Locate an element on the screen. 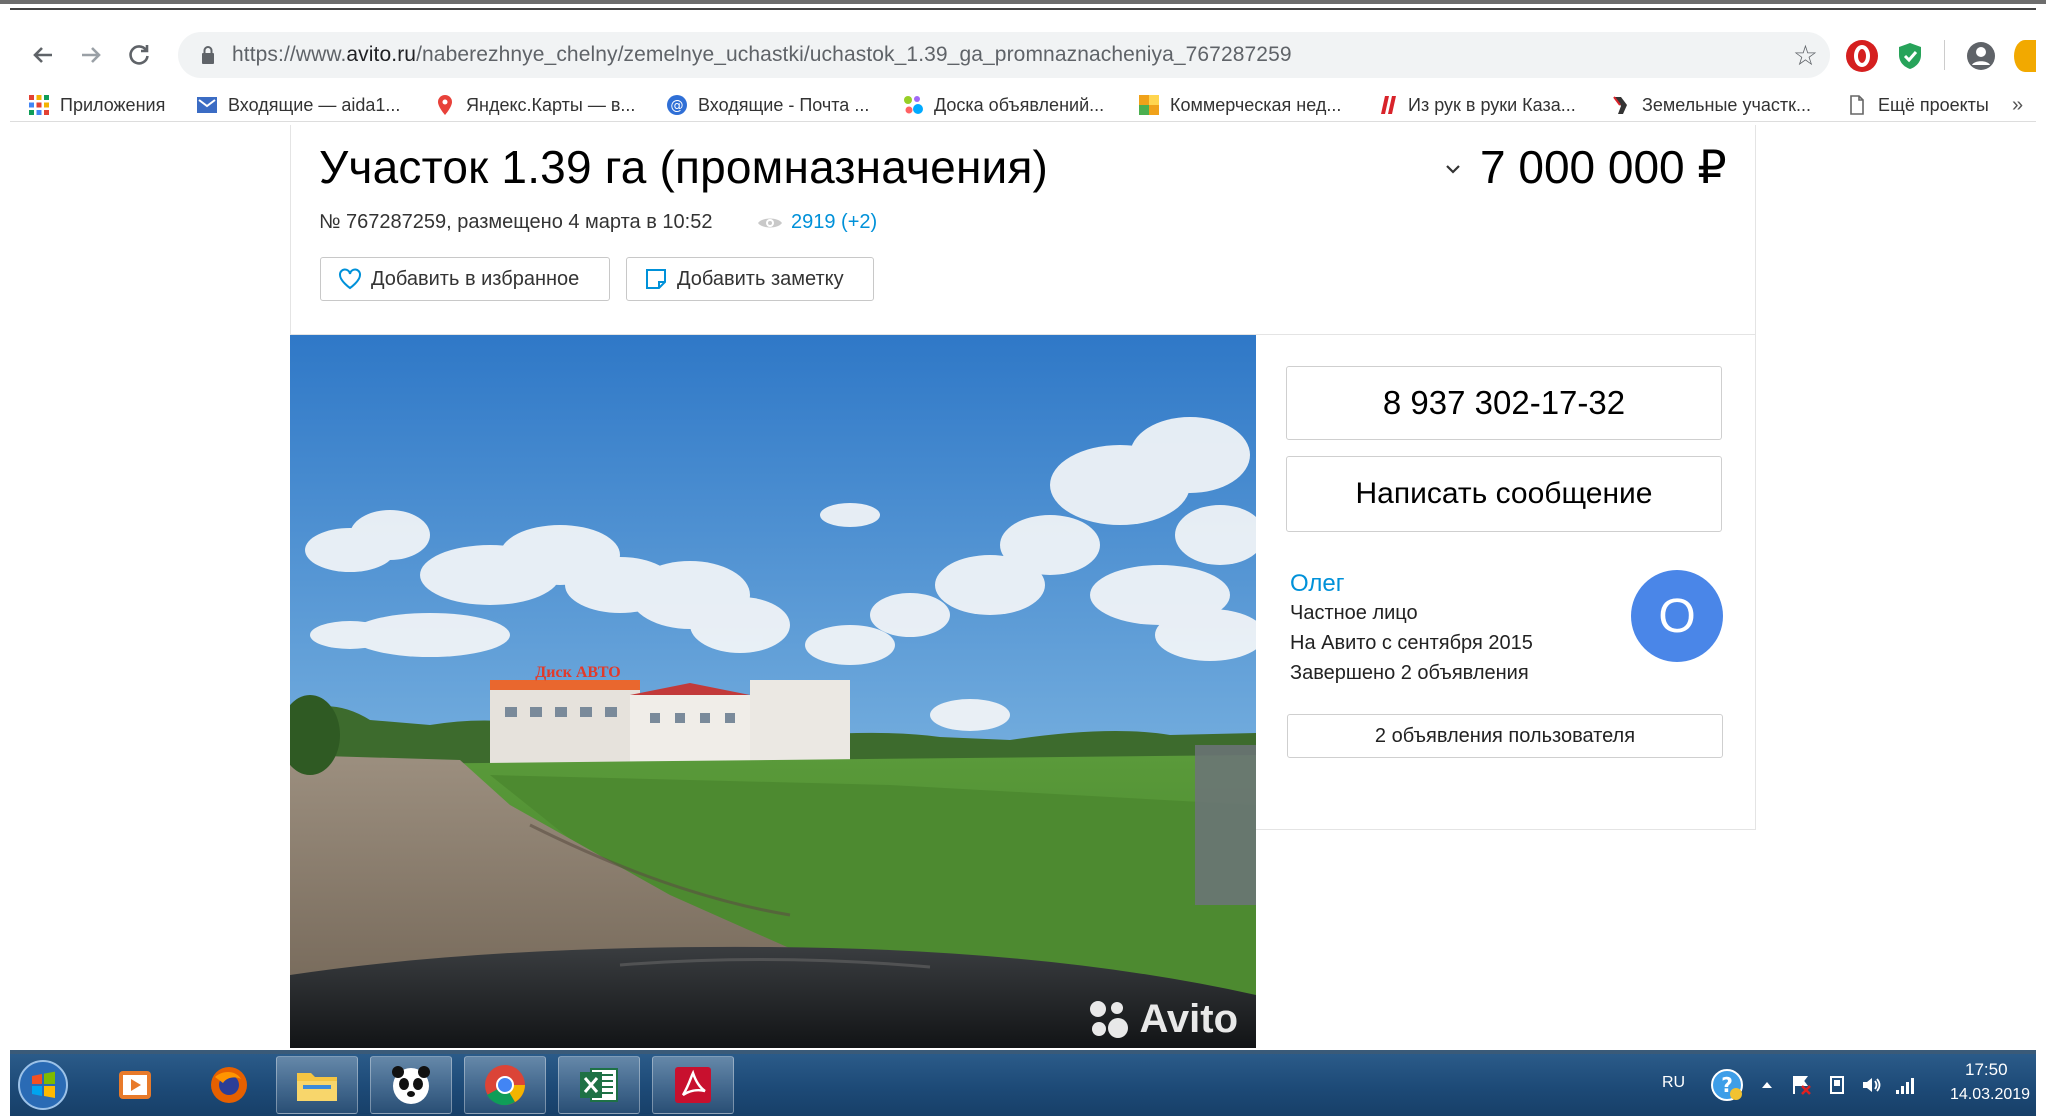 This screenshot has width=2046, height=1116. bookmark-label: Приложения is located at coordinates (113, 104).